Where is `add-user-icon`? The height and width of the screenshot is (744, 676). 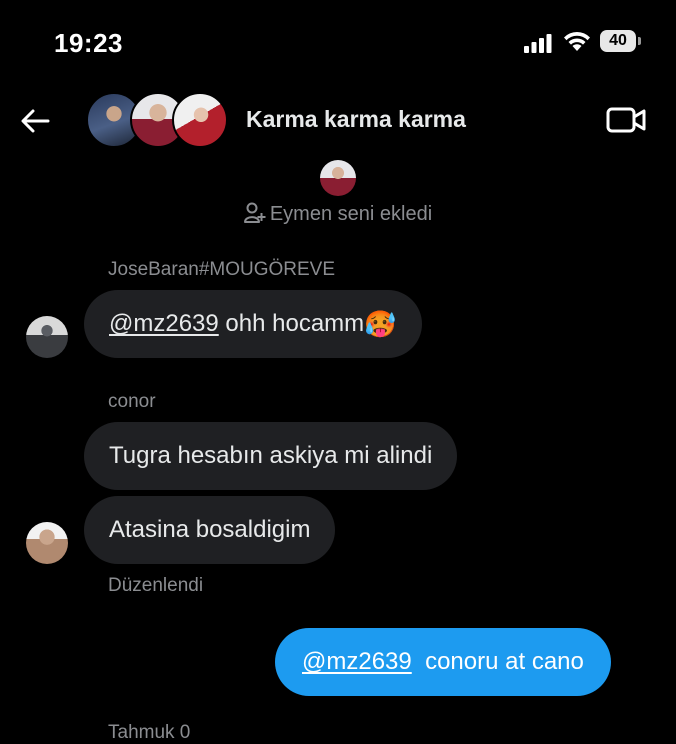 add-user-icon is located at coordinates (254, 212).